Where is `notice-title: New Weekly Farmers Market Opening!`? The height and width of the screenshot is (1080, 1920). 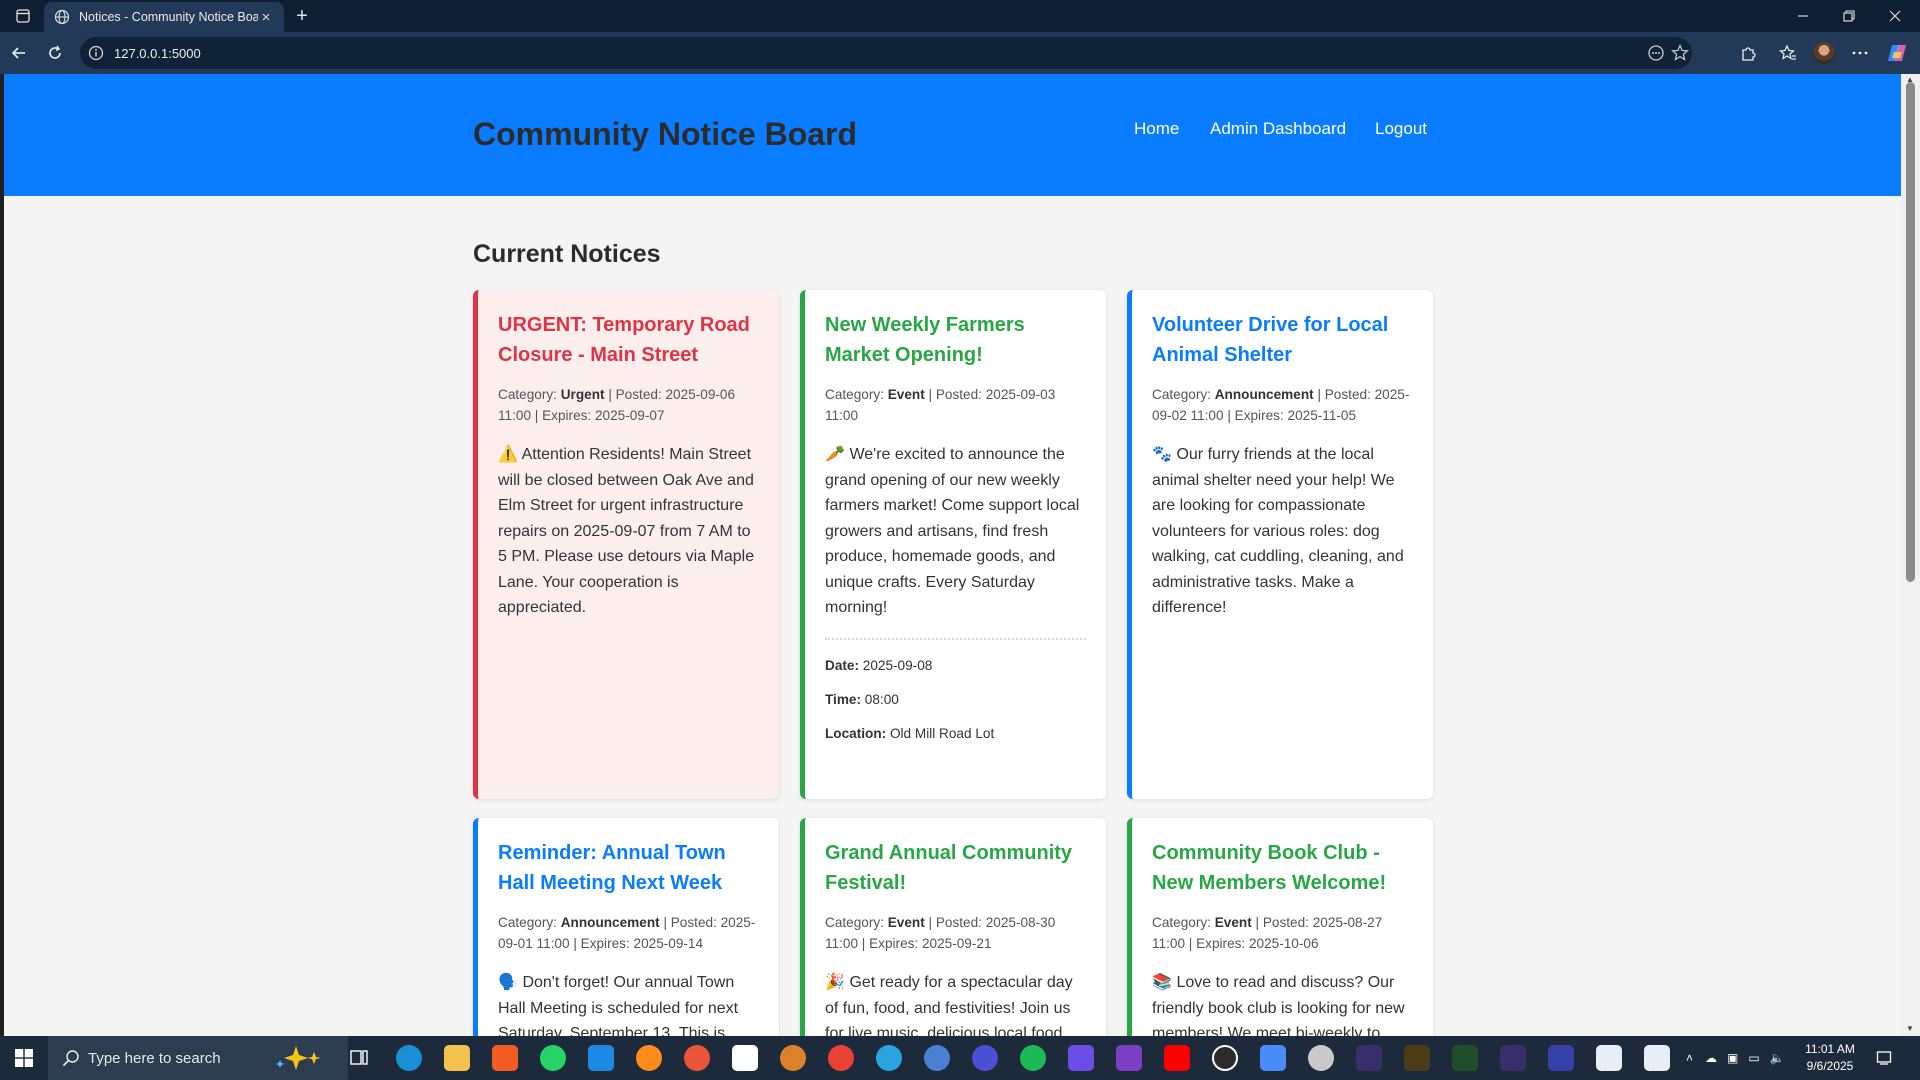 notice-title: New Weekly Farmers Market Opening! is located at coordinates (925, 340).